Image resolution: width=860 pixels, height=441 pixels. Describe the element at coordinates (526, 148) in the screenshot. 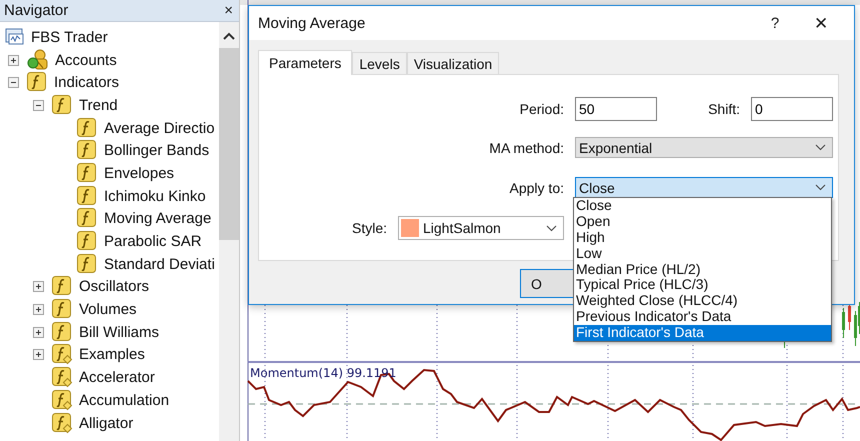

I see `field-label: MA method:` at that location.